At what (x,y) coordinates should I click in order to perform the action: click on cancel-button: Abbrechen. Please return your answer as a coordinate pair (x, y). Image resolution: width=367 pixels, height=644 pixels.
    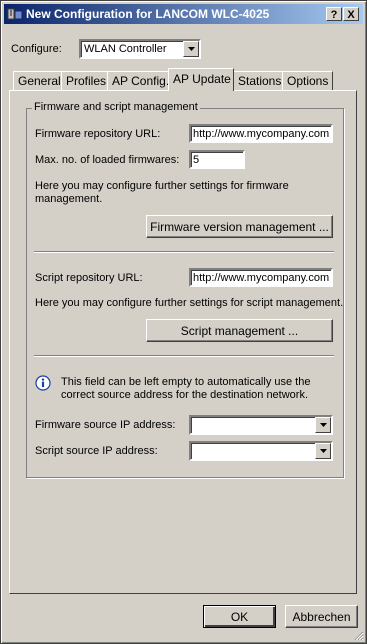
    Looking at the image, I should click on (321, 616).